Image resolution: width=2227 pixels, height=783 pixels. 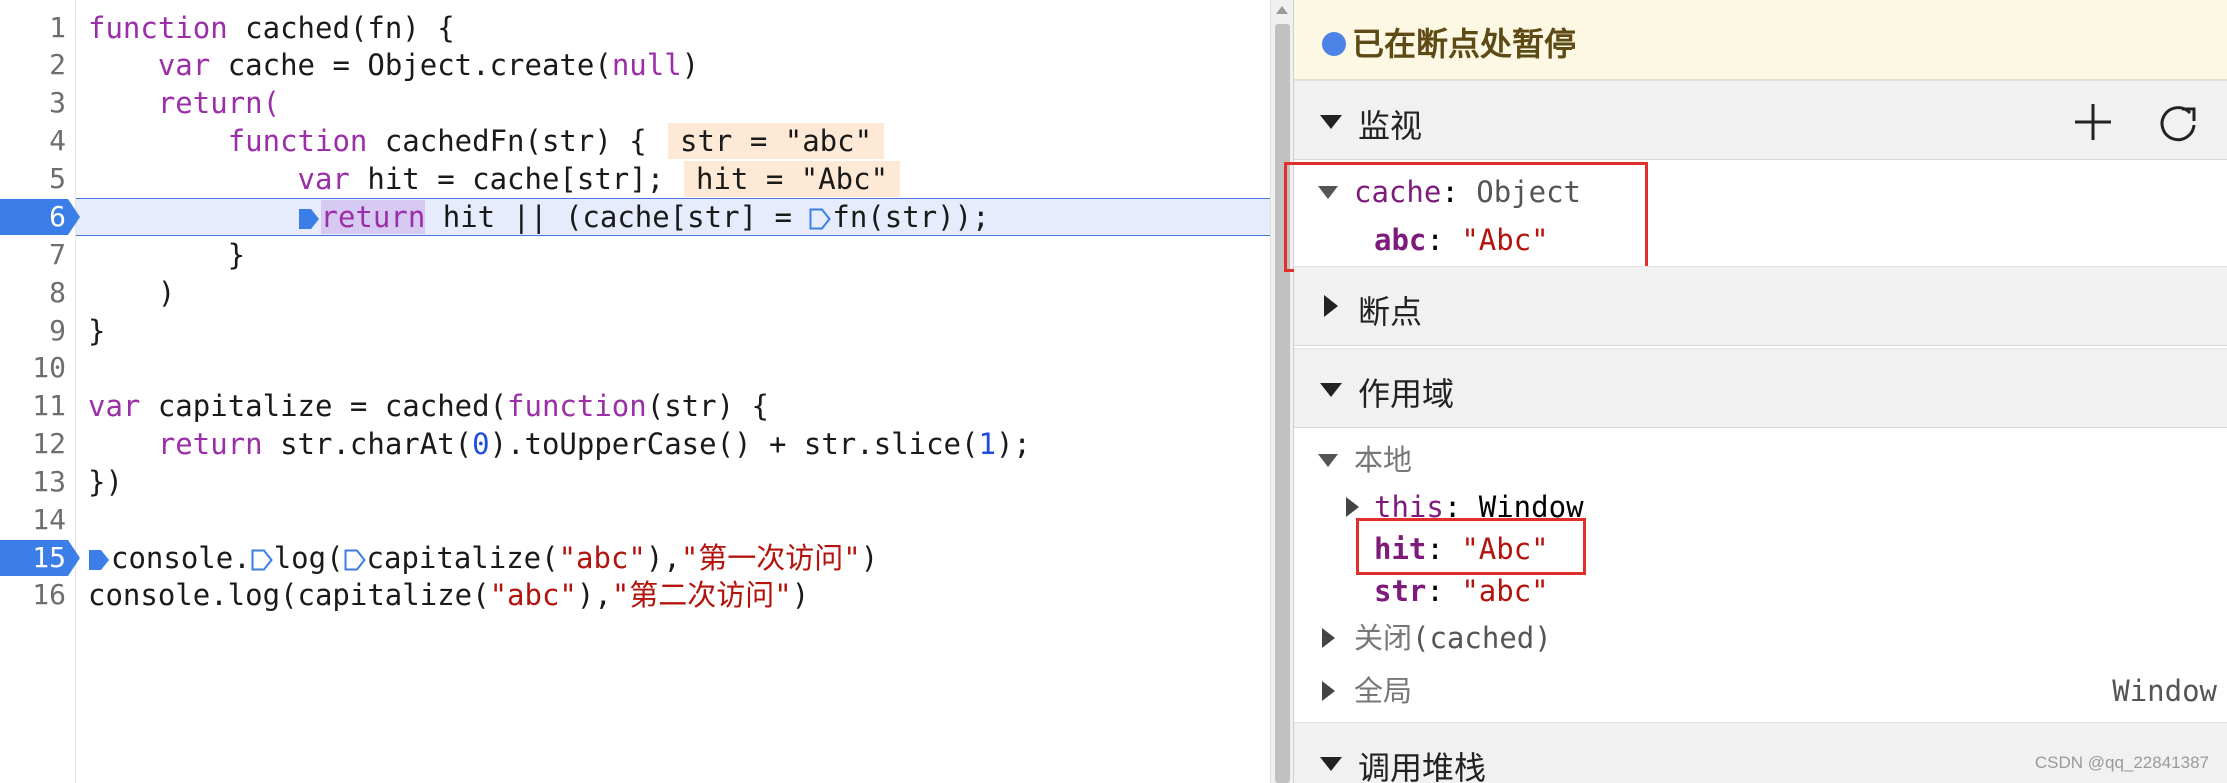 I want to click on scrollbar-thumb, so click(x=1282, y=403).